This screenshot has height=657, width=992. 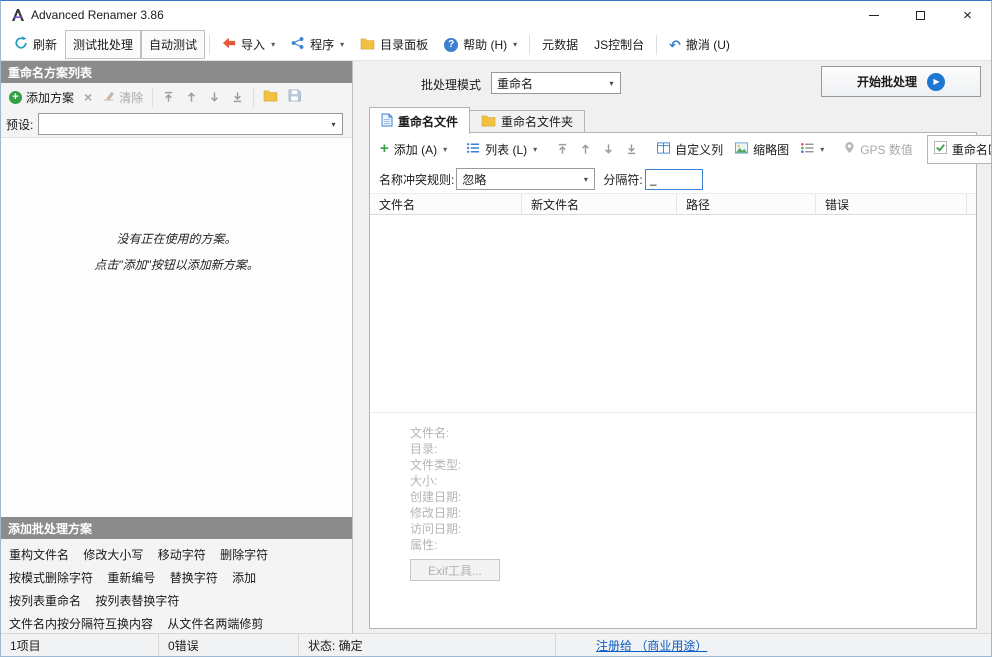 I want to click on thumbnails-button: 缩略图, so click(x=762, y=149).